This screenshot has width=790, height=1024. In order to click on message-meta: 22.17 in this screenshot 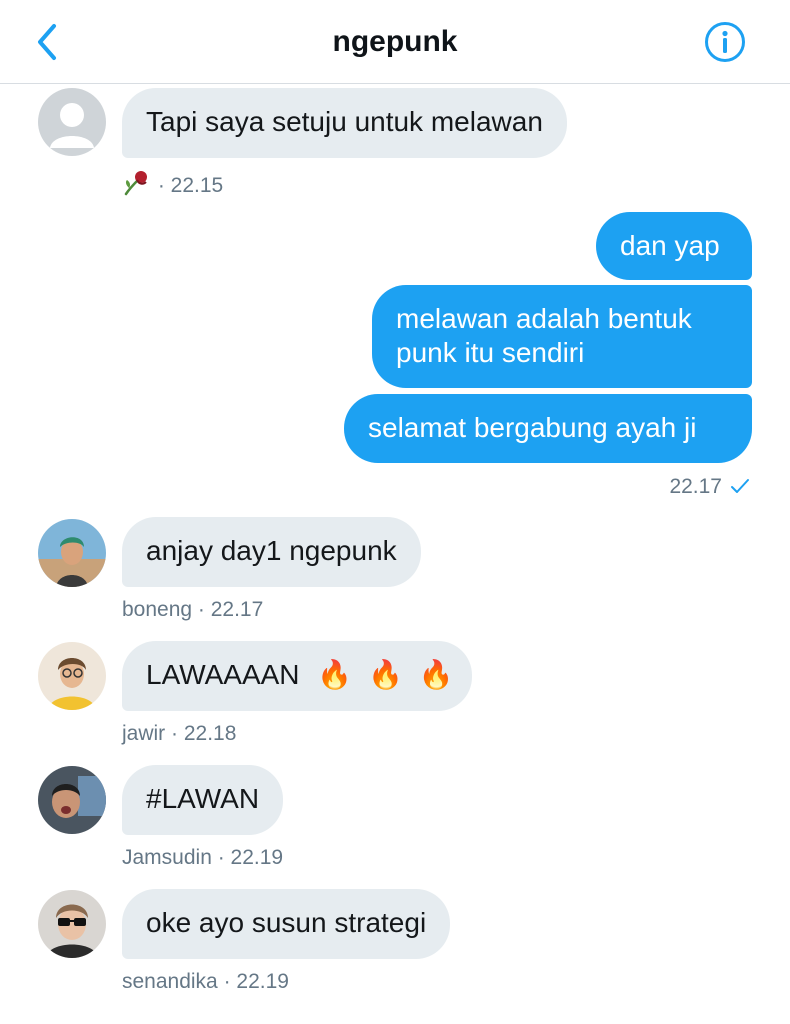, I will do `click(709, 488)`.